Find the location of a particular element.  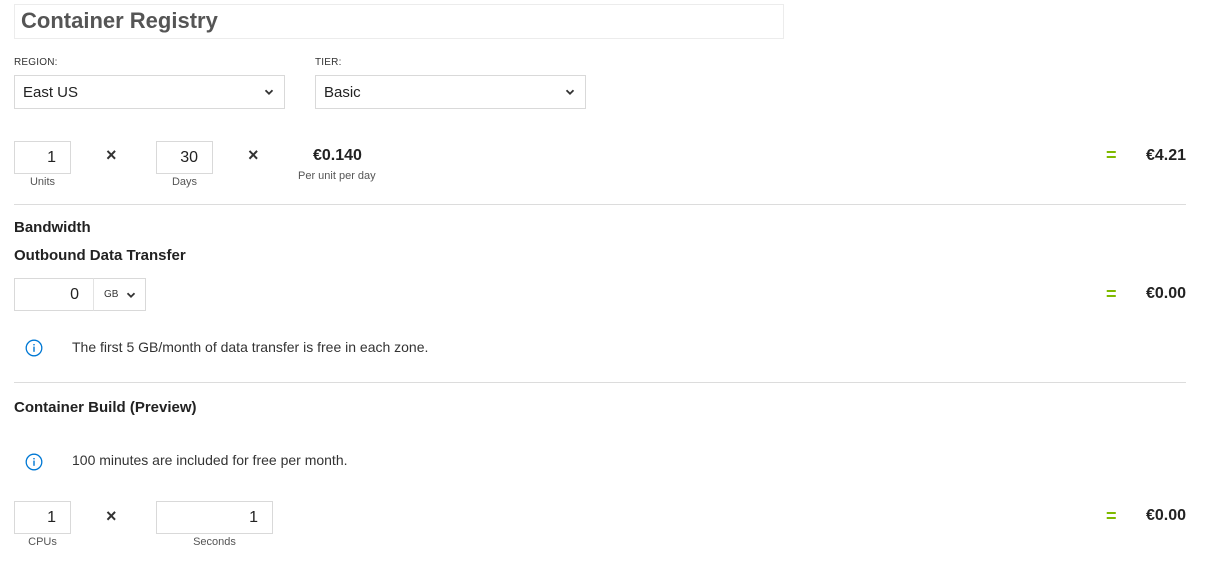

units-input: 1 is located at coordinates (42, 157).